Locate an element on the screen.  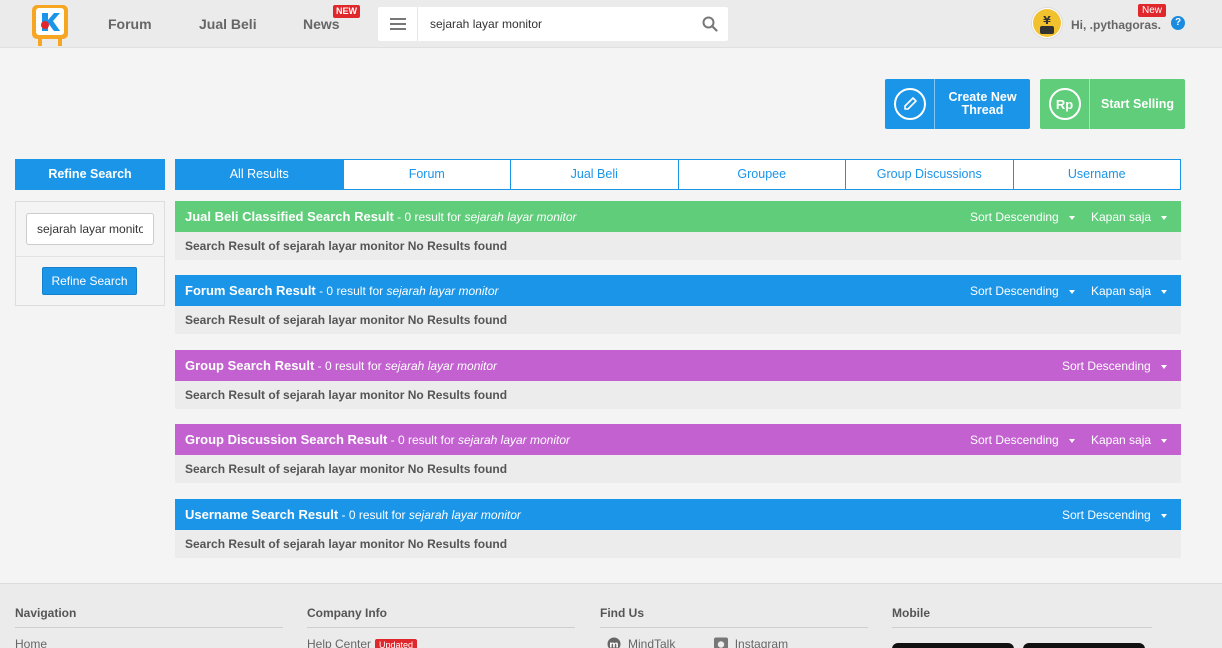
footer-home-link: Home is located at coordinates (31, 642).